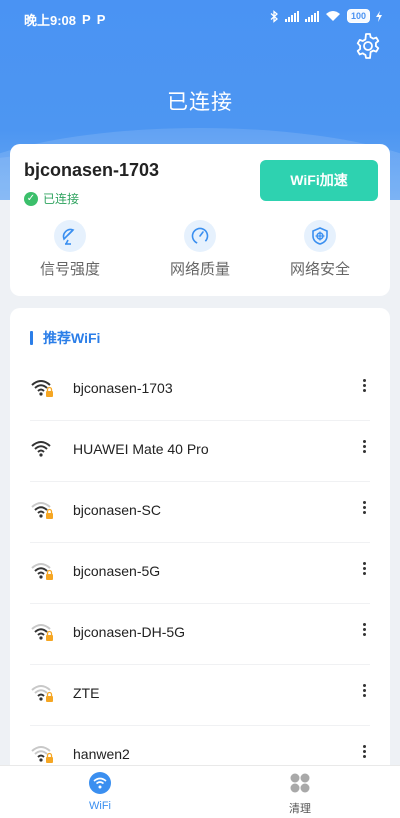 The height and width of the screenshot is (818, 400). What do you see at coordinates (358, 16) in the screenshot?
I see `battery-icon: 100` at bounding box center [358, 16].